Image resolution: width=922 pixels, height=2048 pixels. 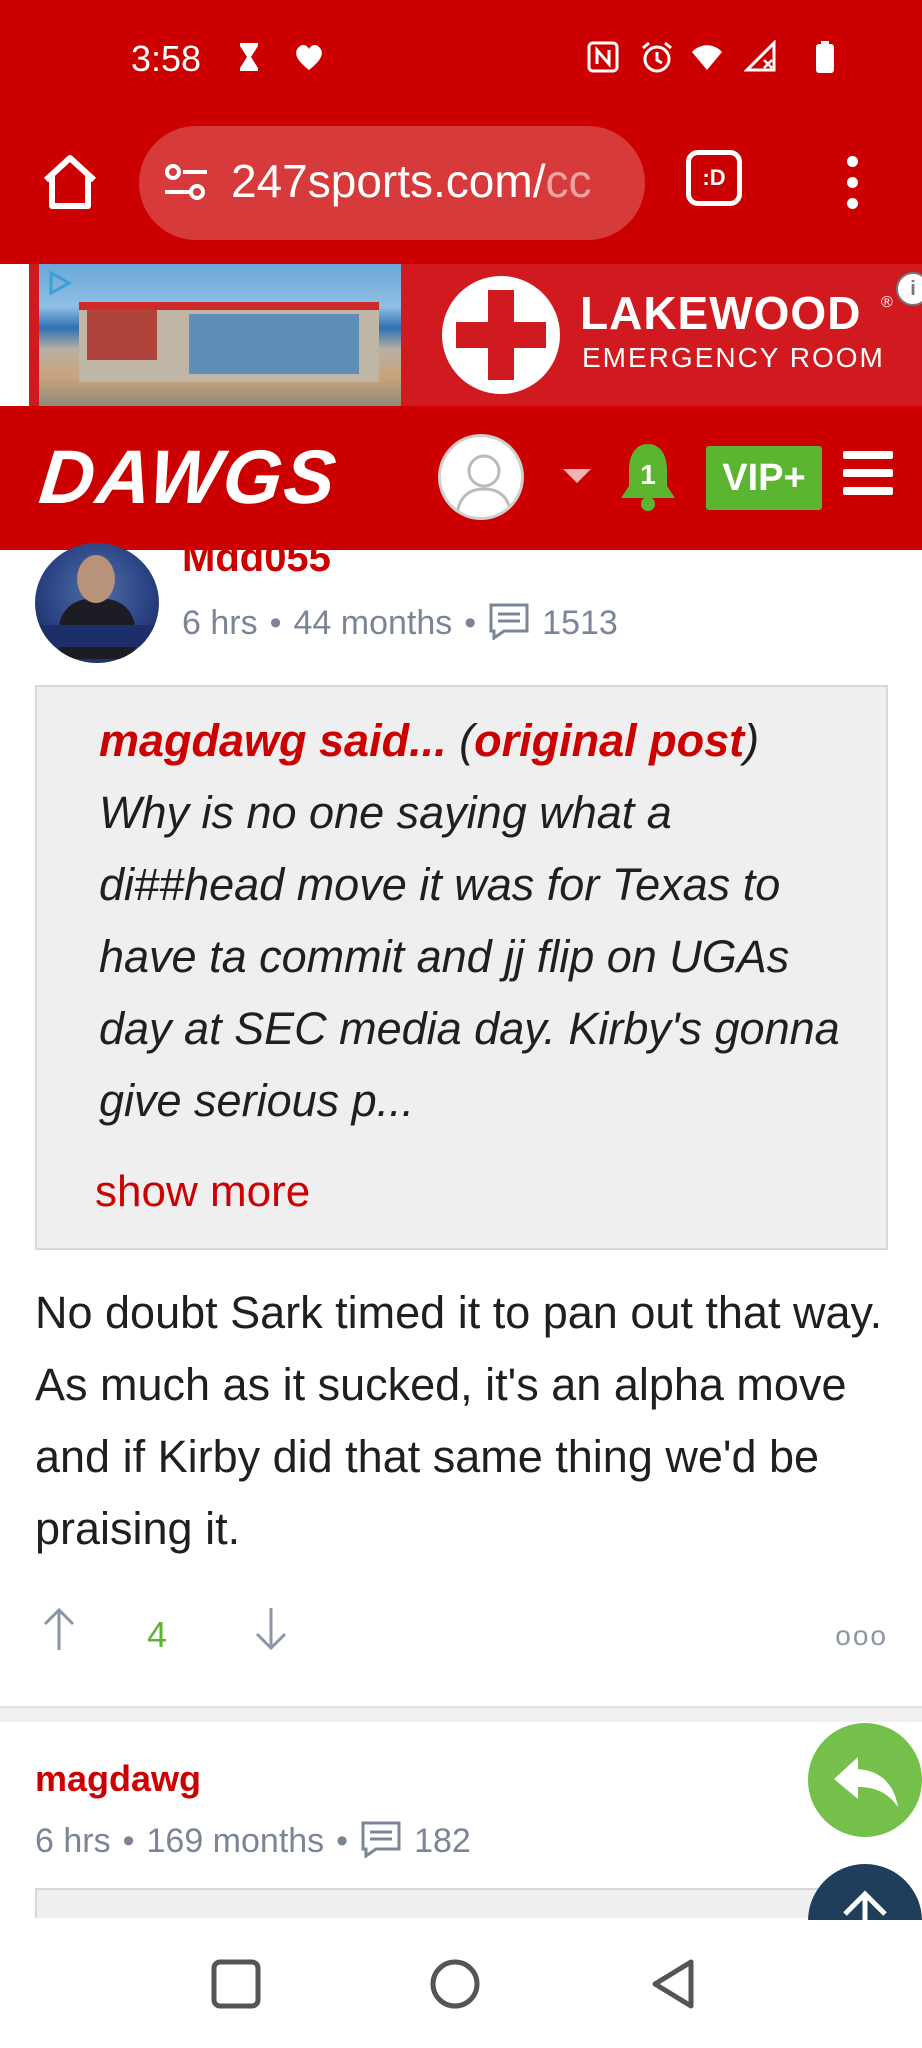 I want to click on post-comment-count: 1513, so click(x=580, y=623).